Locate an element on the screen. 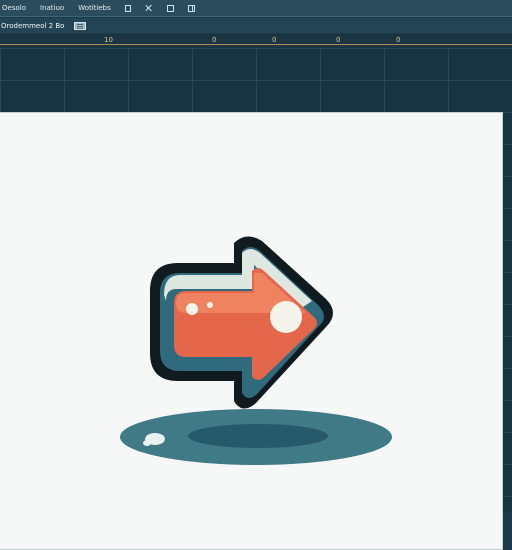  panel-icon is located at coordinates (191, 8).